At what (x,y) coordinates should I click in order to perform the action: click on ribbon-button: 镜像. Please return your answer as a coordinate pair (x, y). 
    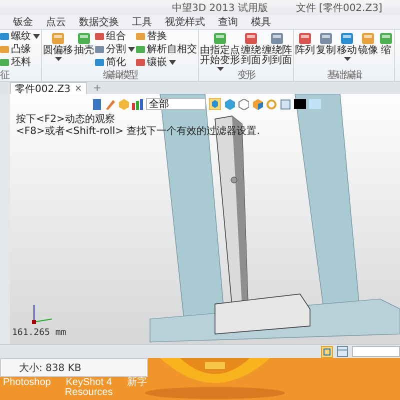
    Looking at the image, I should click on (368, 43).